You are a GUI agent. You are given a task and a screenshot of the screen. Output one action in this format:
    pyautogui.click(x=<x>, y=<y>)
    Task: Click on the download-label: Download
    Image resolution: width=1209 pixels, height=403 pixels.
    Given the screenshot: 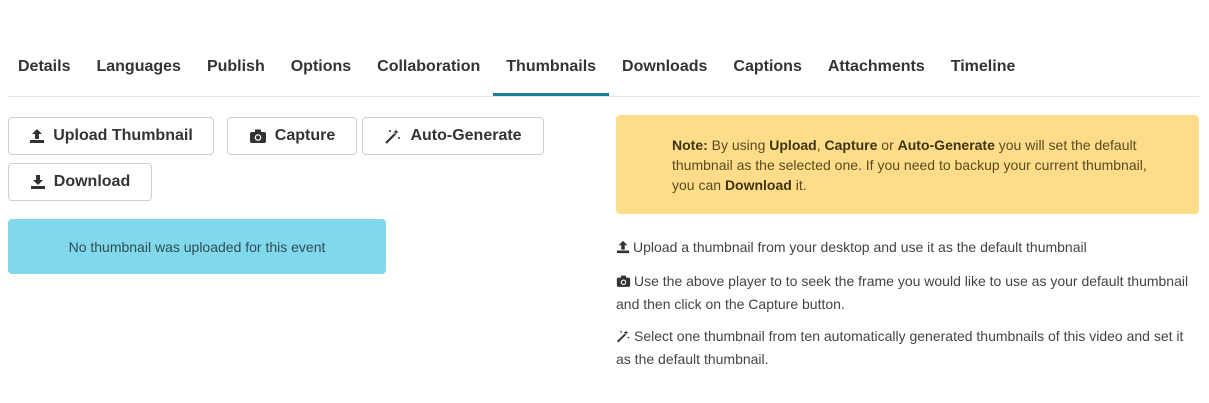 What is the action you would take?
    pyautogui.click(x=92, y=181)
    